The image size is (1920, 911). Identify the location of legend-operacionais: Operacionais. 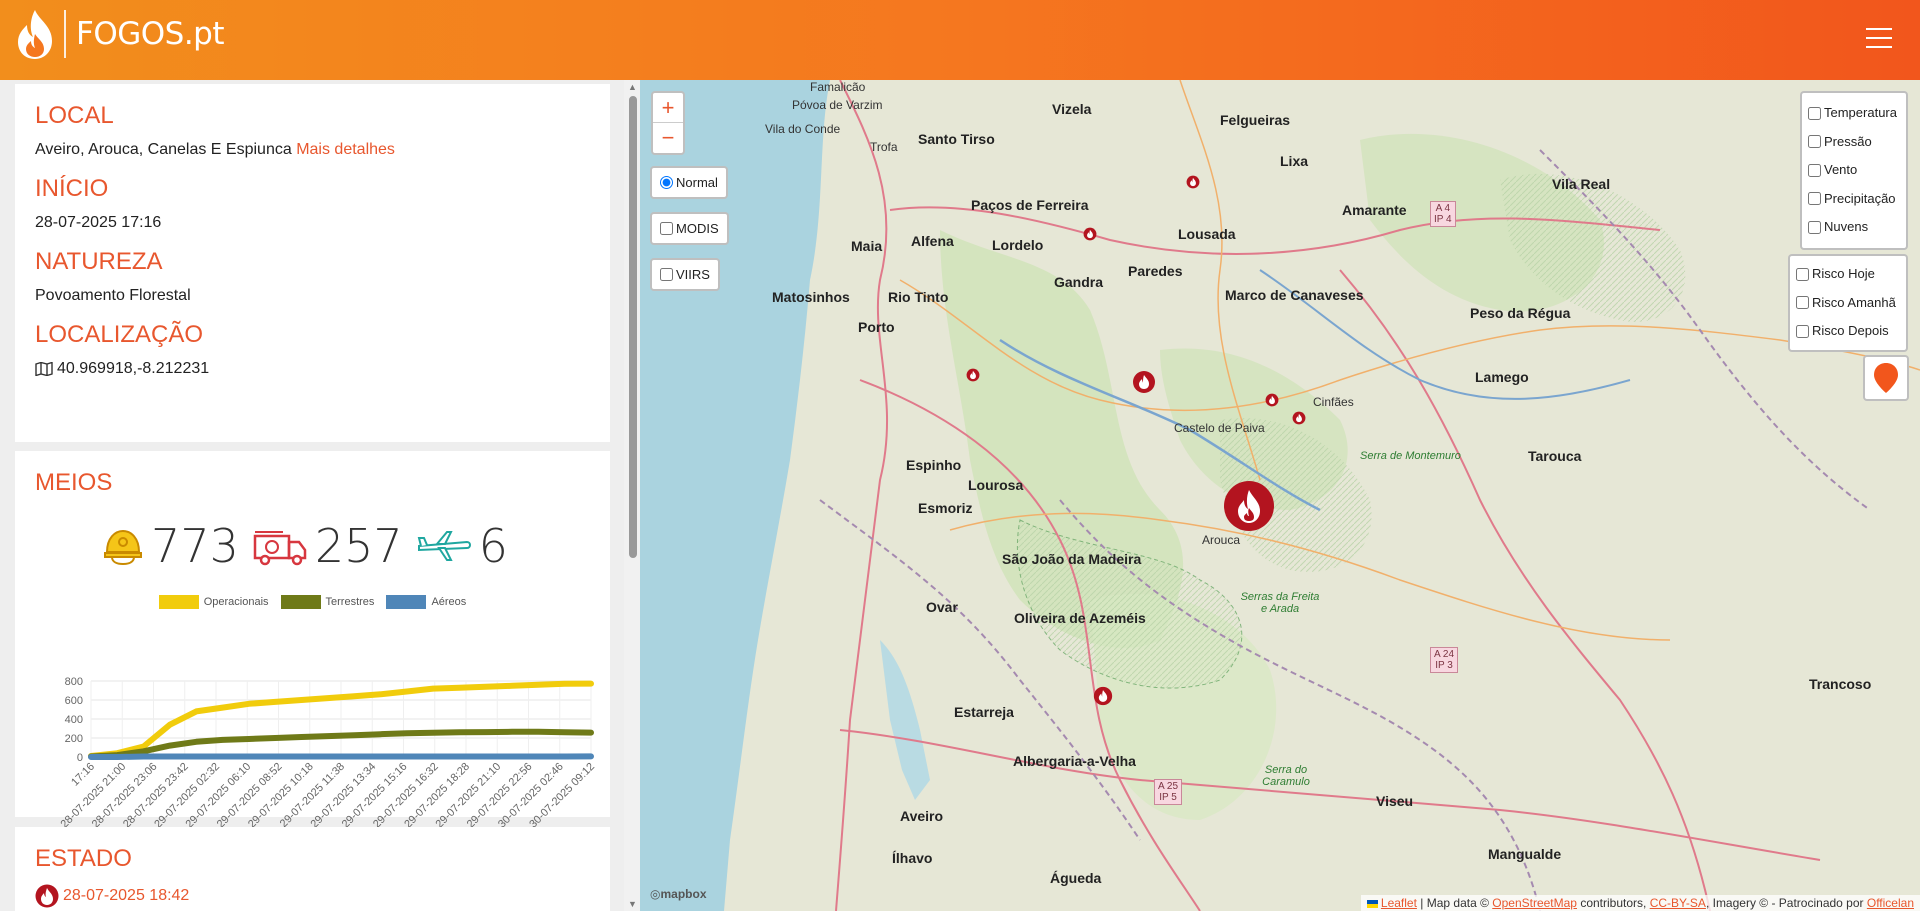
(213, 602).